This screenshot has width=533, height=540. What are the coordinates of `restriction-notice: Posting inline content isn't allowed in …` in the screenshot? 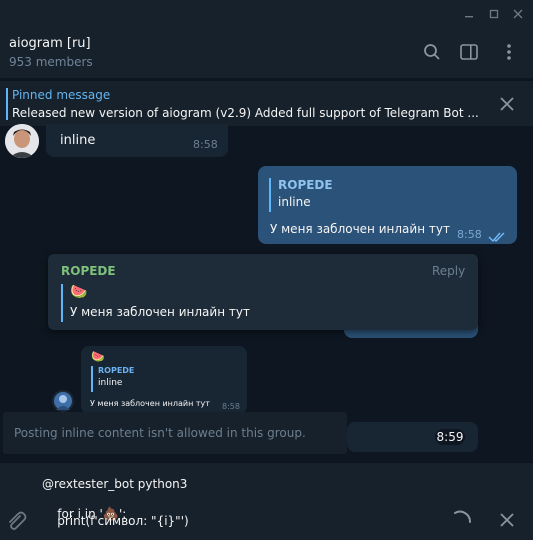 It's located at (175, 433).